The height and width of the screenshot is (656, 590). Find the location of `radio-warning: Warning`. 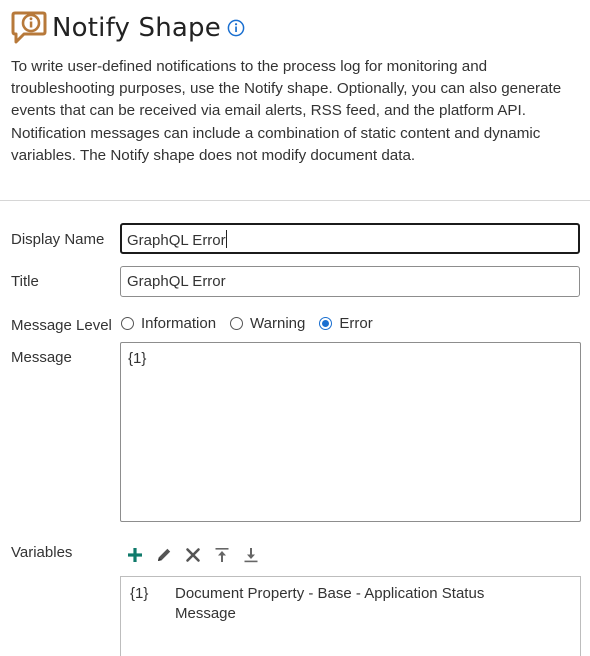

radio-warning: Warning is located at coordinates (267, 323).